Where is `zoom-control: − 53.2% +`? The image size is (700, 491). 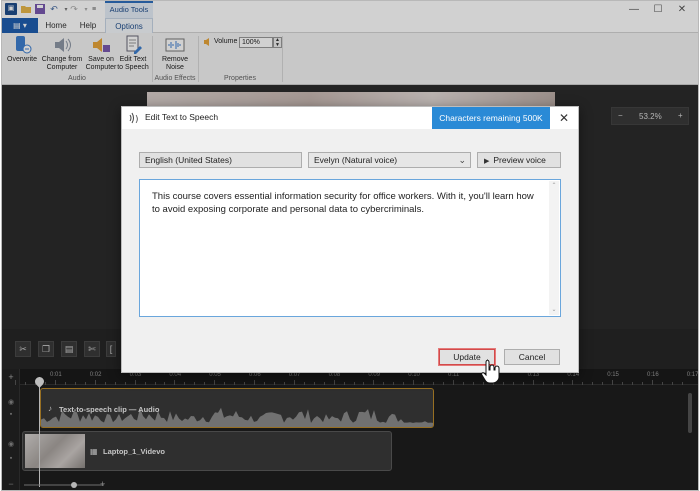 zoom-control: − 53.2% + is located at coordinates (650, 116).